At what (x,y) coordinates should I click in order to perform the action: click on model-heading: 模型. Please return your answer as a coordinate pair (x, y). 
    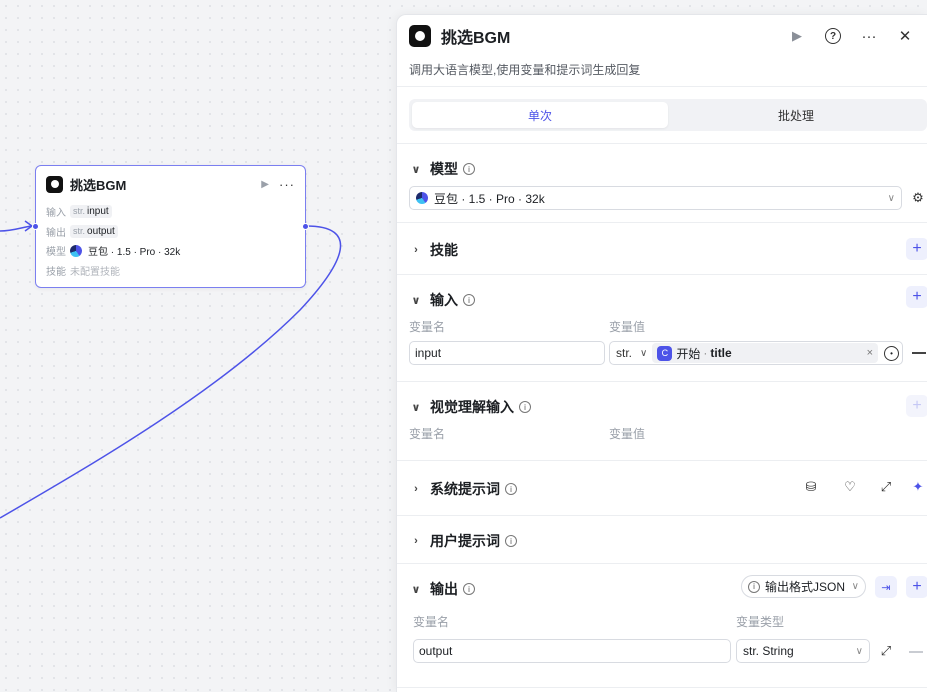
    Looking at the image, I should click on (444, 169).